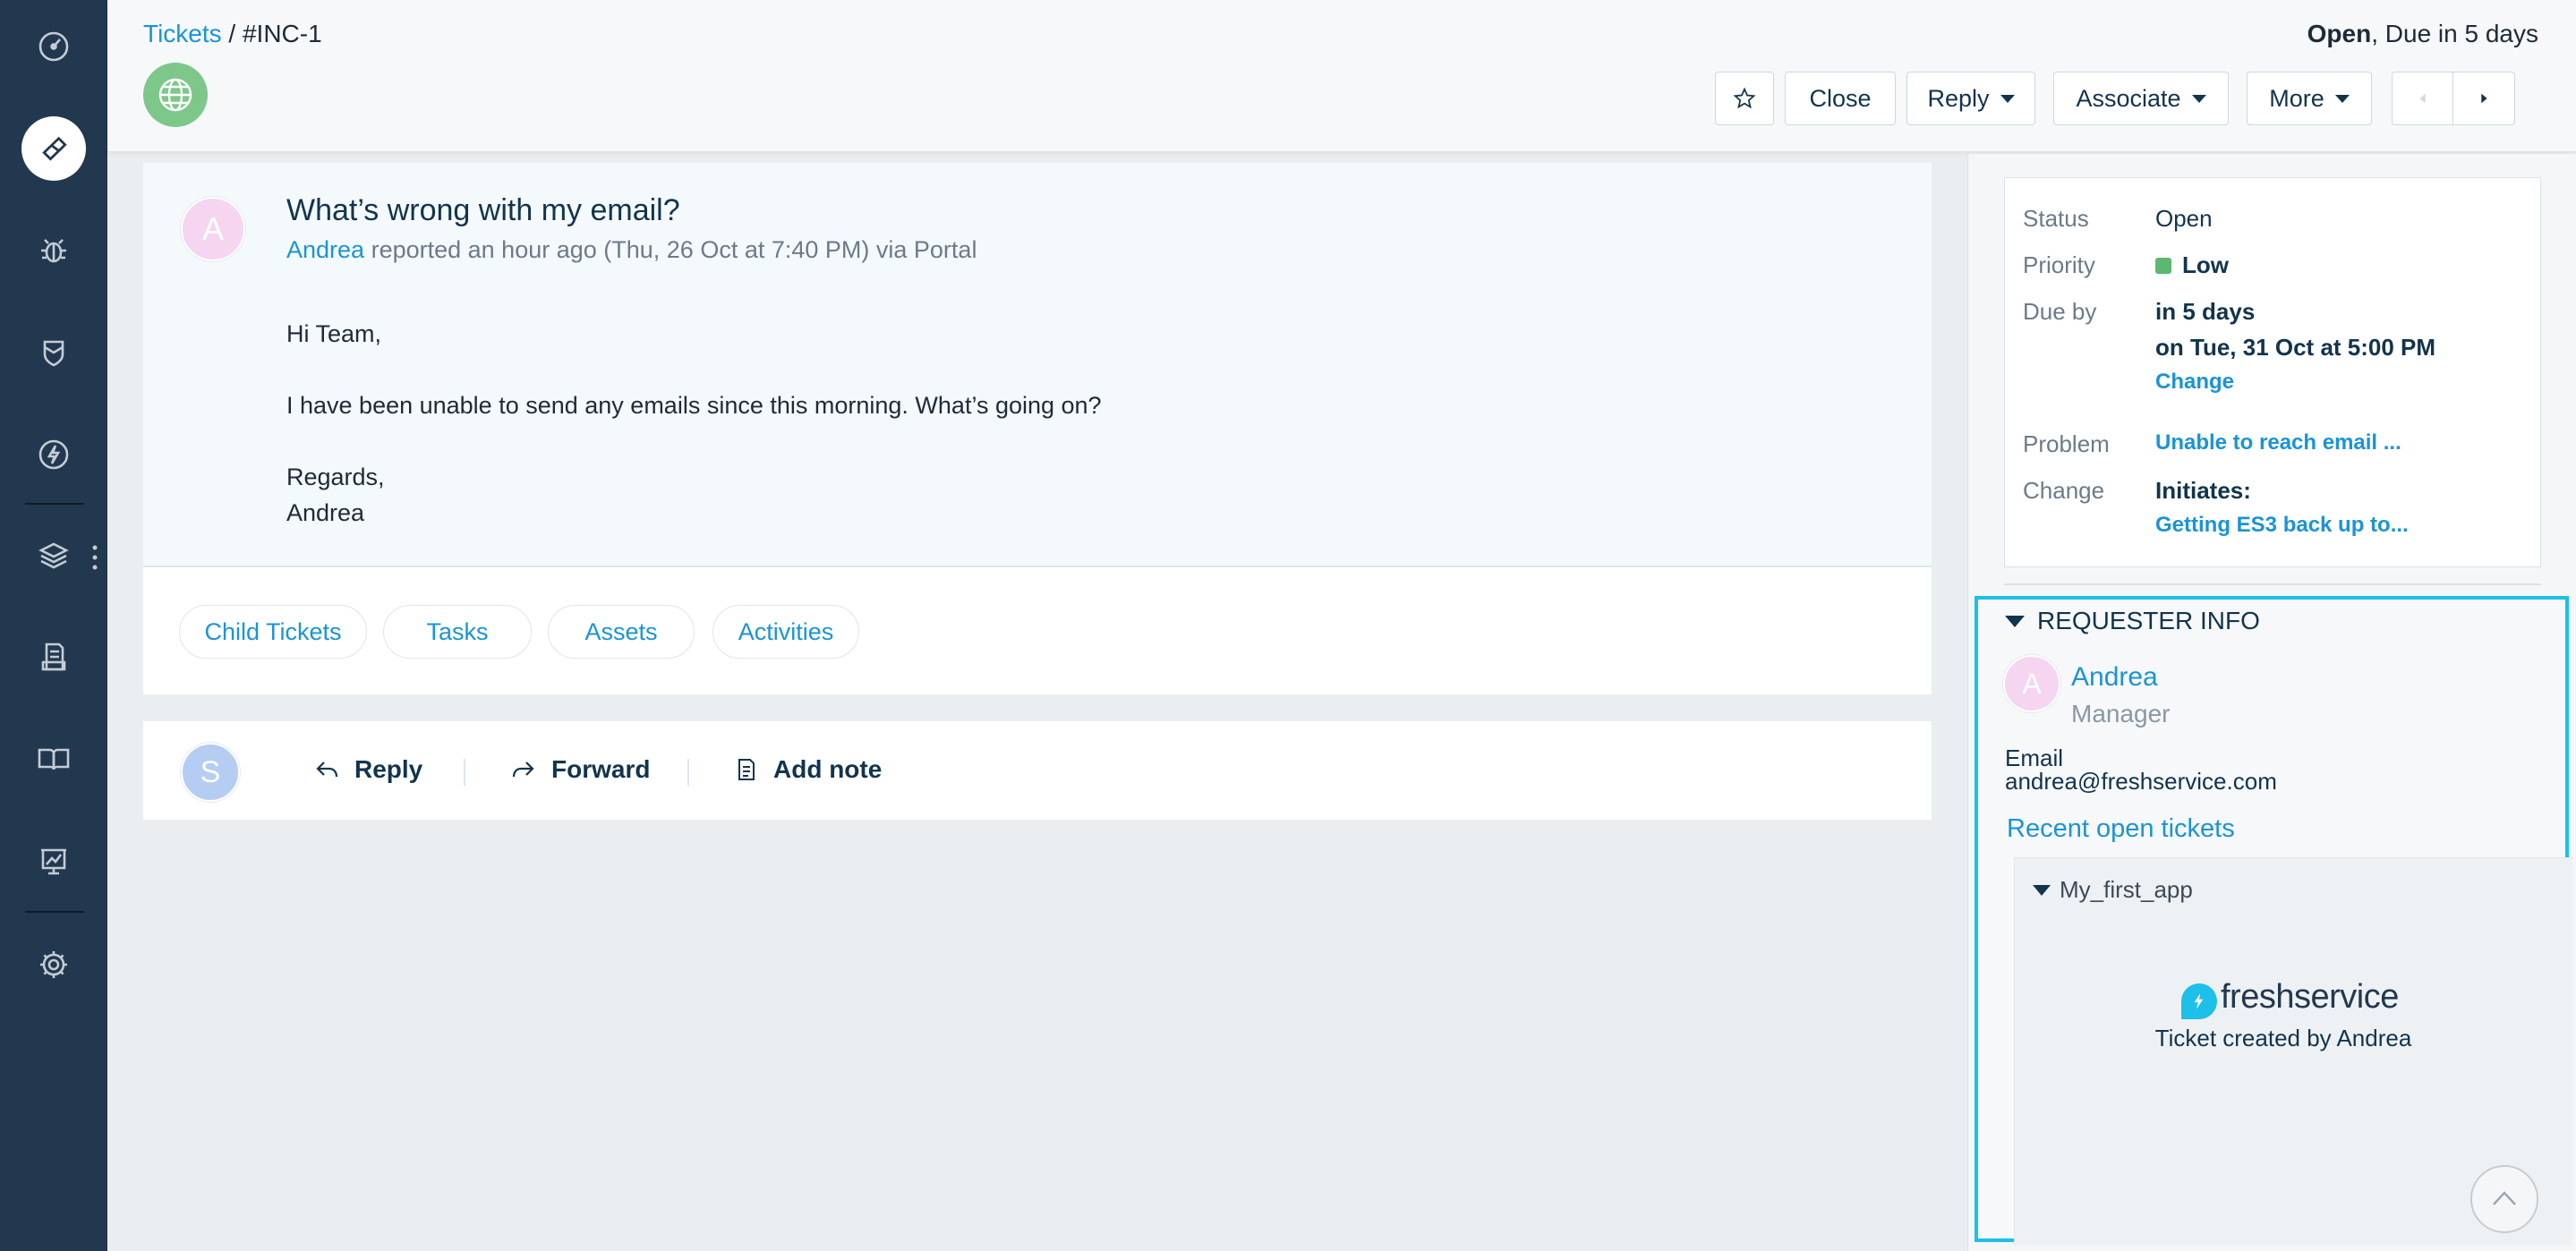 The image size is (2576, 1251). Describe the element at coordinates (1037, 630) in the screenshot. I see `association-tabs: Child Tickets Tasks Assets Activities` at that location.